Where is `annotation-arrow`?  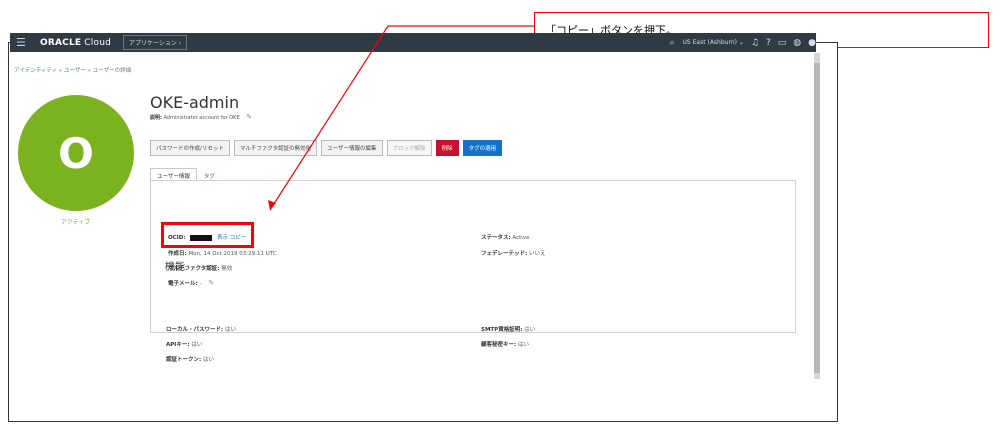
annotation-arrow is located at coordinates (401, 118).